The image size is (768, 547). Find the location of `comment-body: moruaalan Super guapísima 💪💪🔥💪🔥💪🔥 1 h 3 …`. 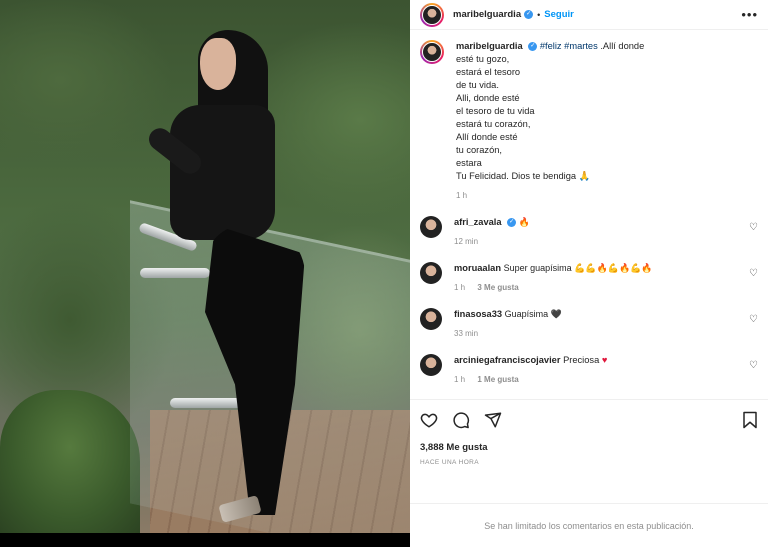

comment-body: moruaalan Super guapísima 💪💪🔥💪🔥💪🔥 1 h 3 … is located at coordinates (606, 278).